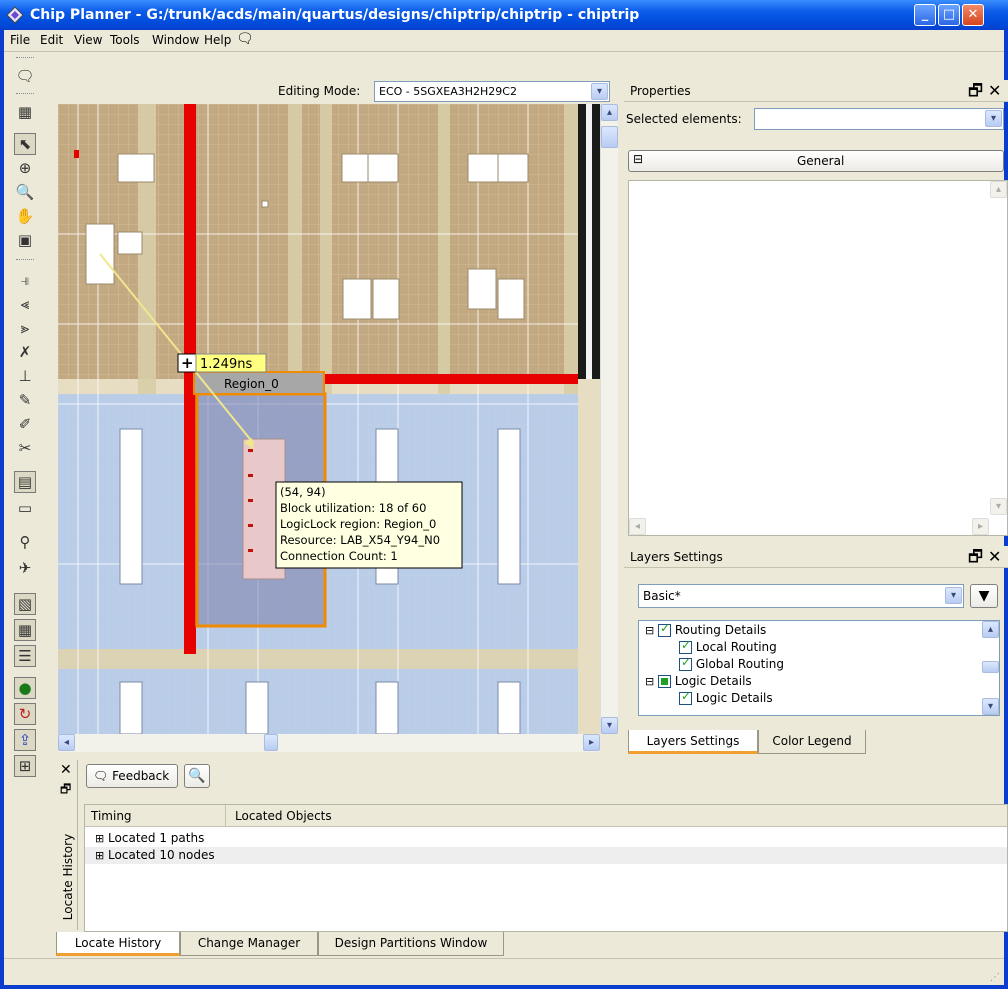 This screenshot has width=1008, height=989. I want to click on table-icon: ▦, so click(25, 630).